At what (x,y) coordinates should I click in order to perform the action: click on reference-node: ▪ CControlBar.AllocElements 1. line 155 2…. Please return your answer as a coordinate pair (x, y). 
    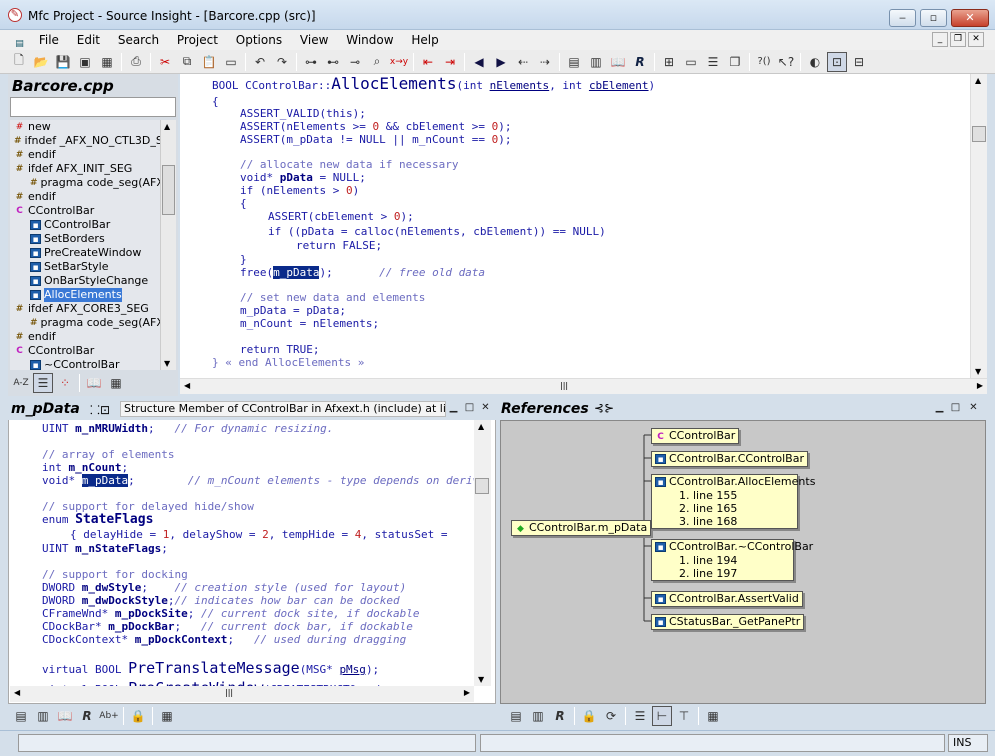
    Looking at the image, I should click on (733, 501).